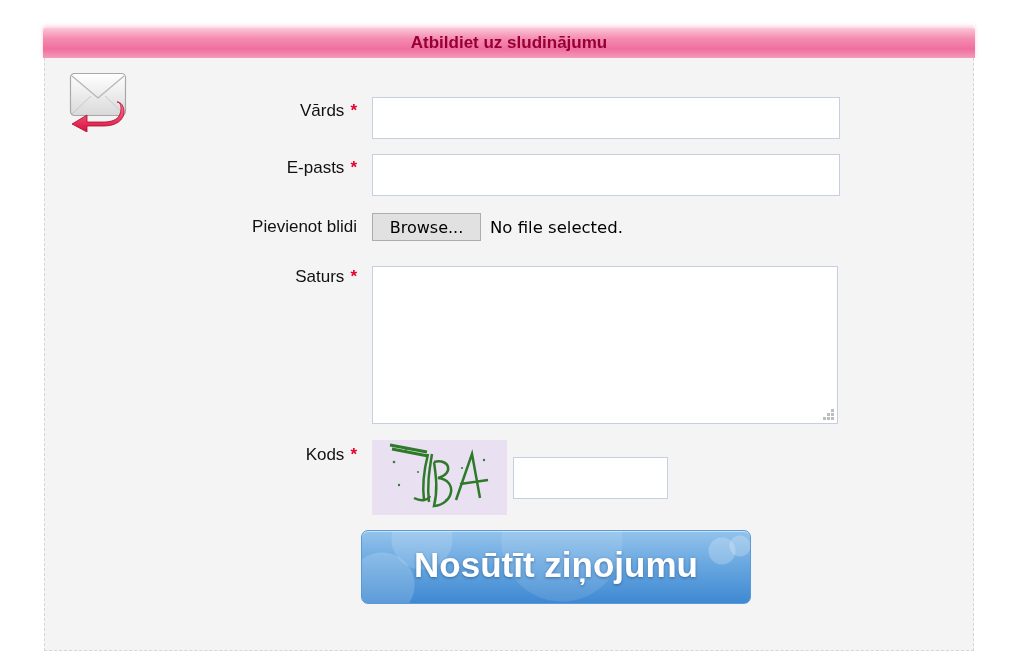 Image resolution: width=1022 pixels, height=659 pixels. I want to click on captcha-input, so click(590, 477).